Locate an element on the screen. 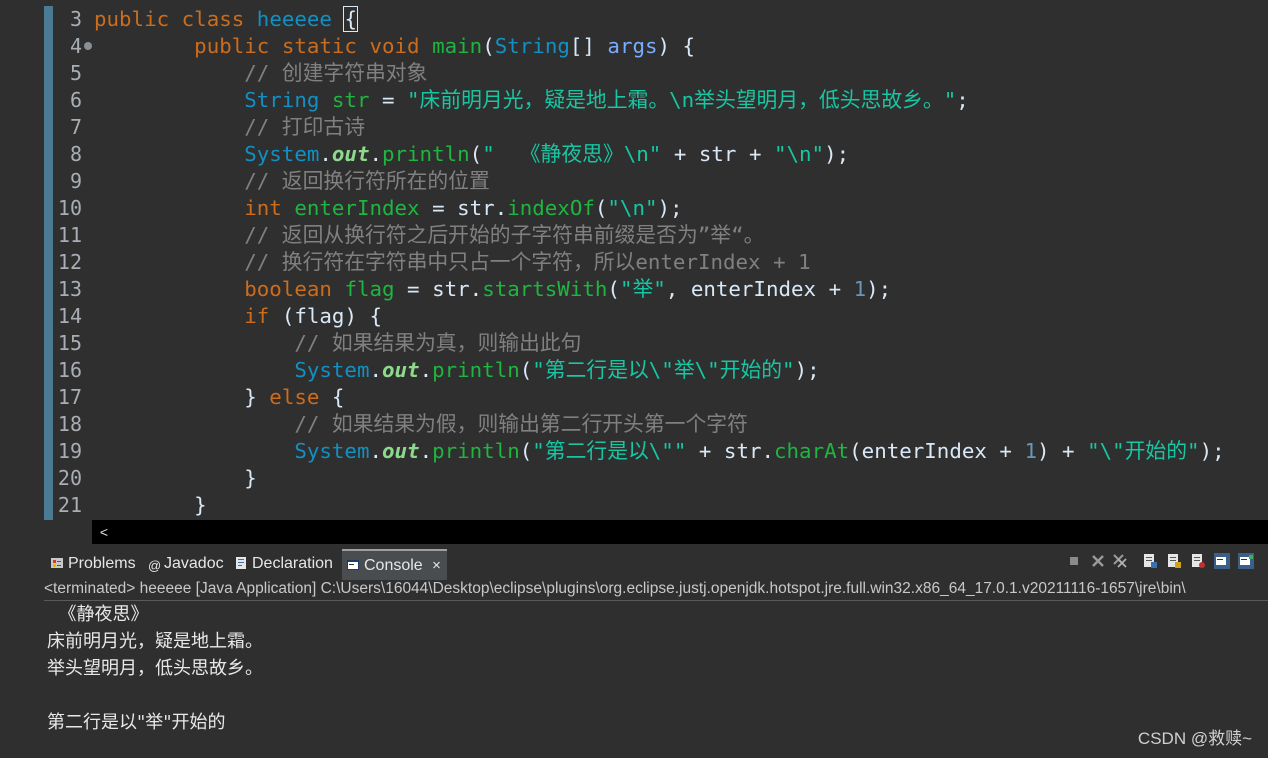 The width and height of the screenshot is (1268, 758). terminate-icon is located at coordinates (1074, 561).